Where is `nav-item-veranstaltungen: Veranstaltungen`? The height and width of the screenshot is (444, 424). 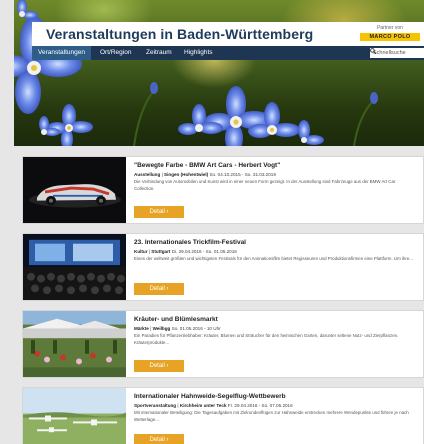
nav-item-veranstaltungen: Veranstaltungen is located at coordinates (61, 53).